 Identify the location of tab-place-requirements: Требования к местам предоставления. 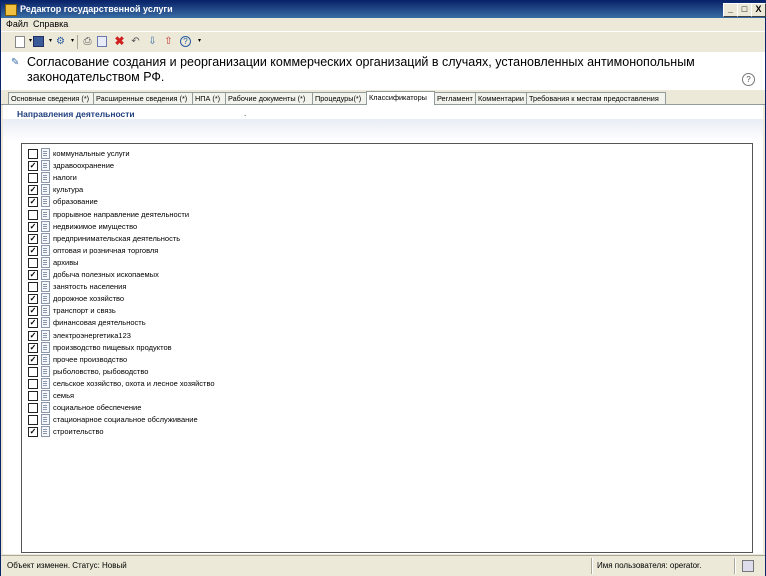
(596, 98).